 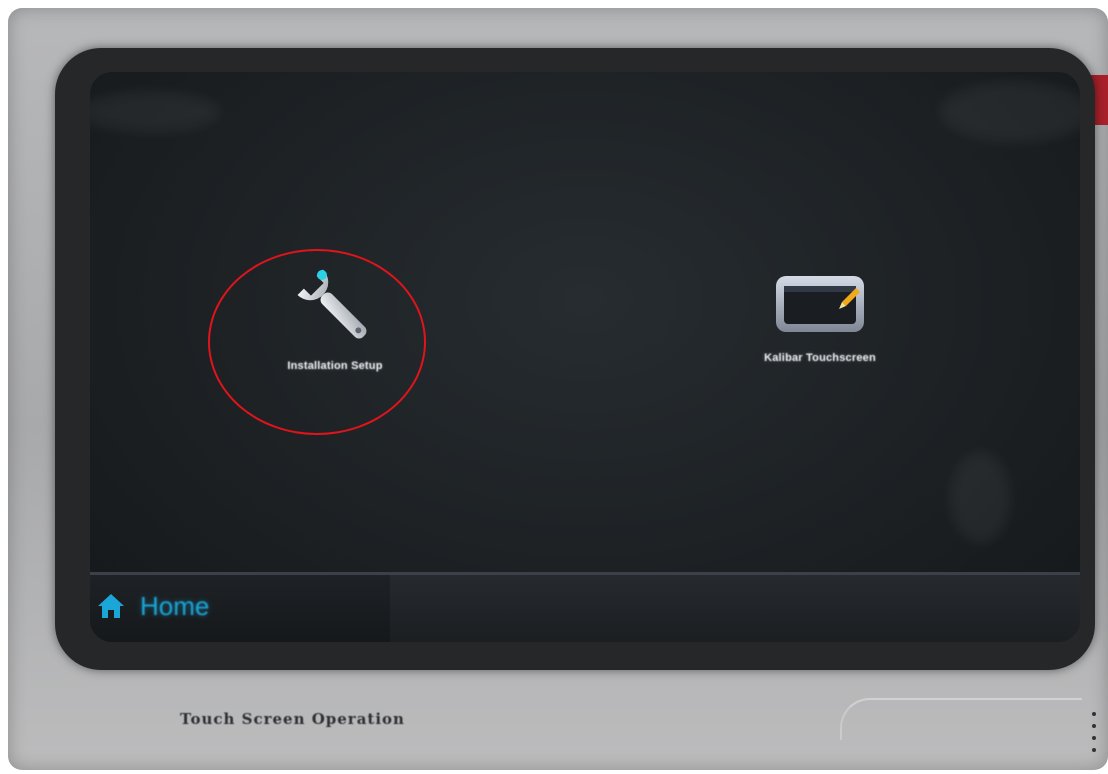 What do you see at coordinates (820, 304) in the screenshot?
I see `touchscreen-icon` at bounding box center [820, 304].